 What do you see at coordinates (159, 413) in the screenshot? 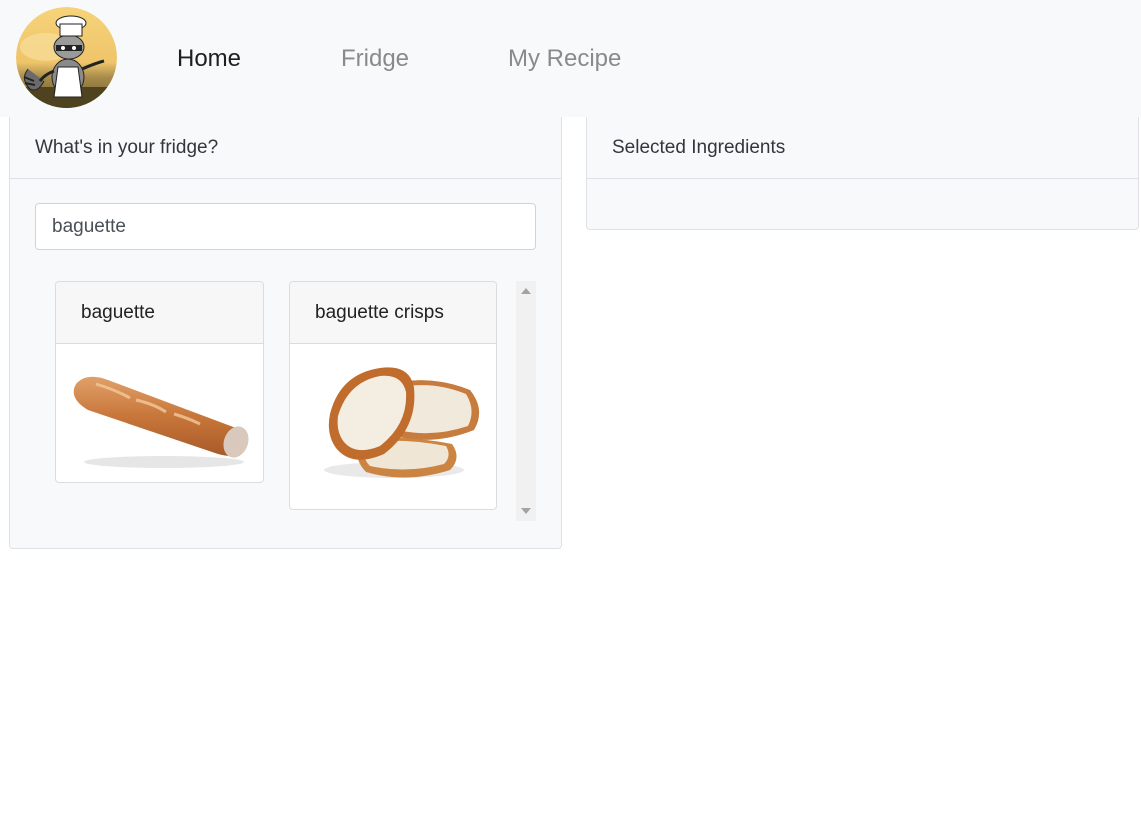
I see `baguette-loaf-image` at bounding box center [159, 413].